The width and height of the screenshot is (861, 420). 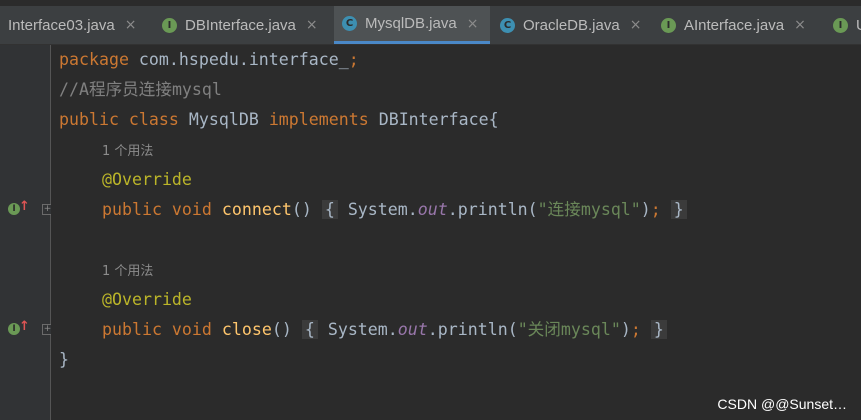 I want to click on method-name: close, so click(x=246, y=329).